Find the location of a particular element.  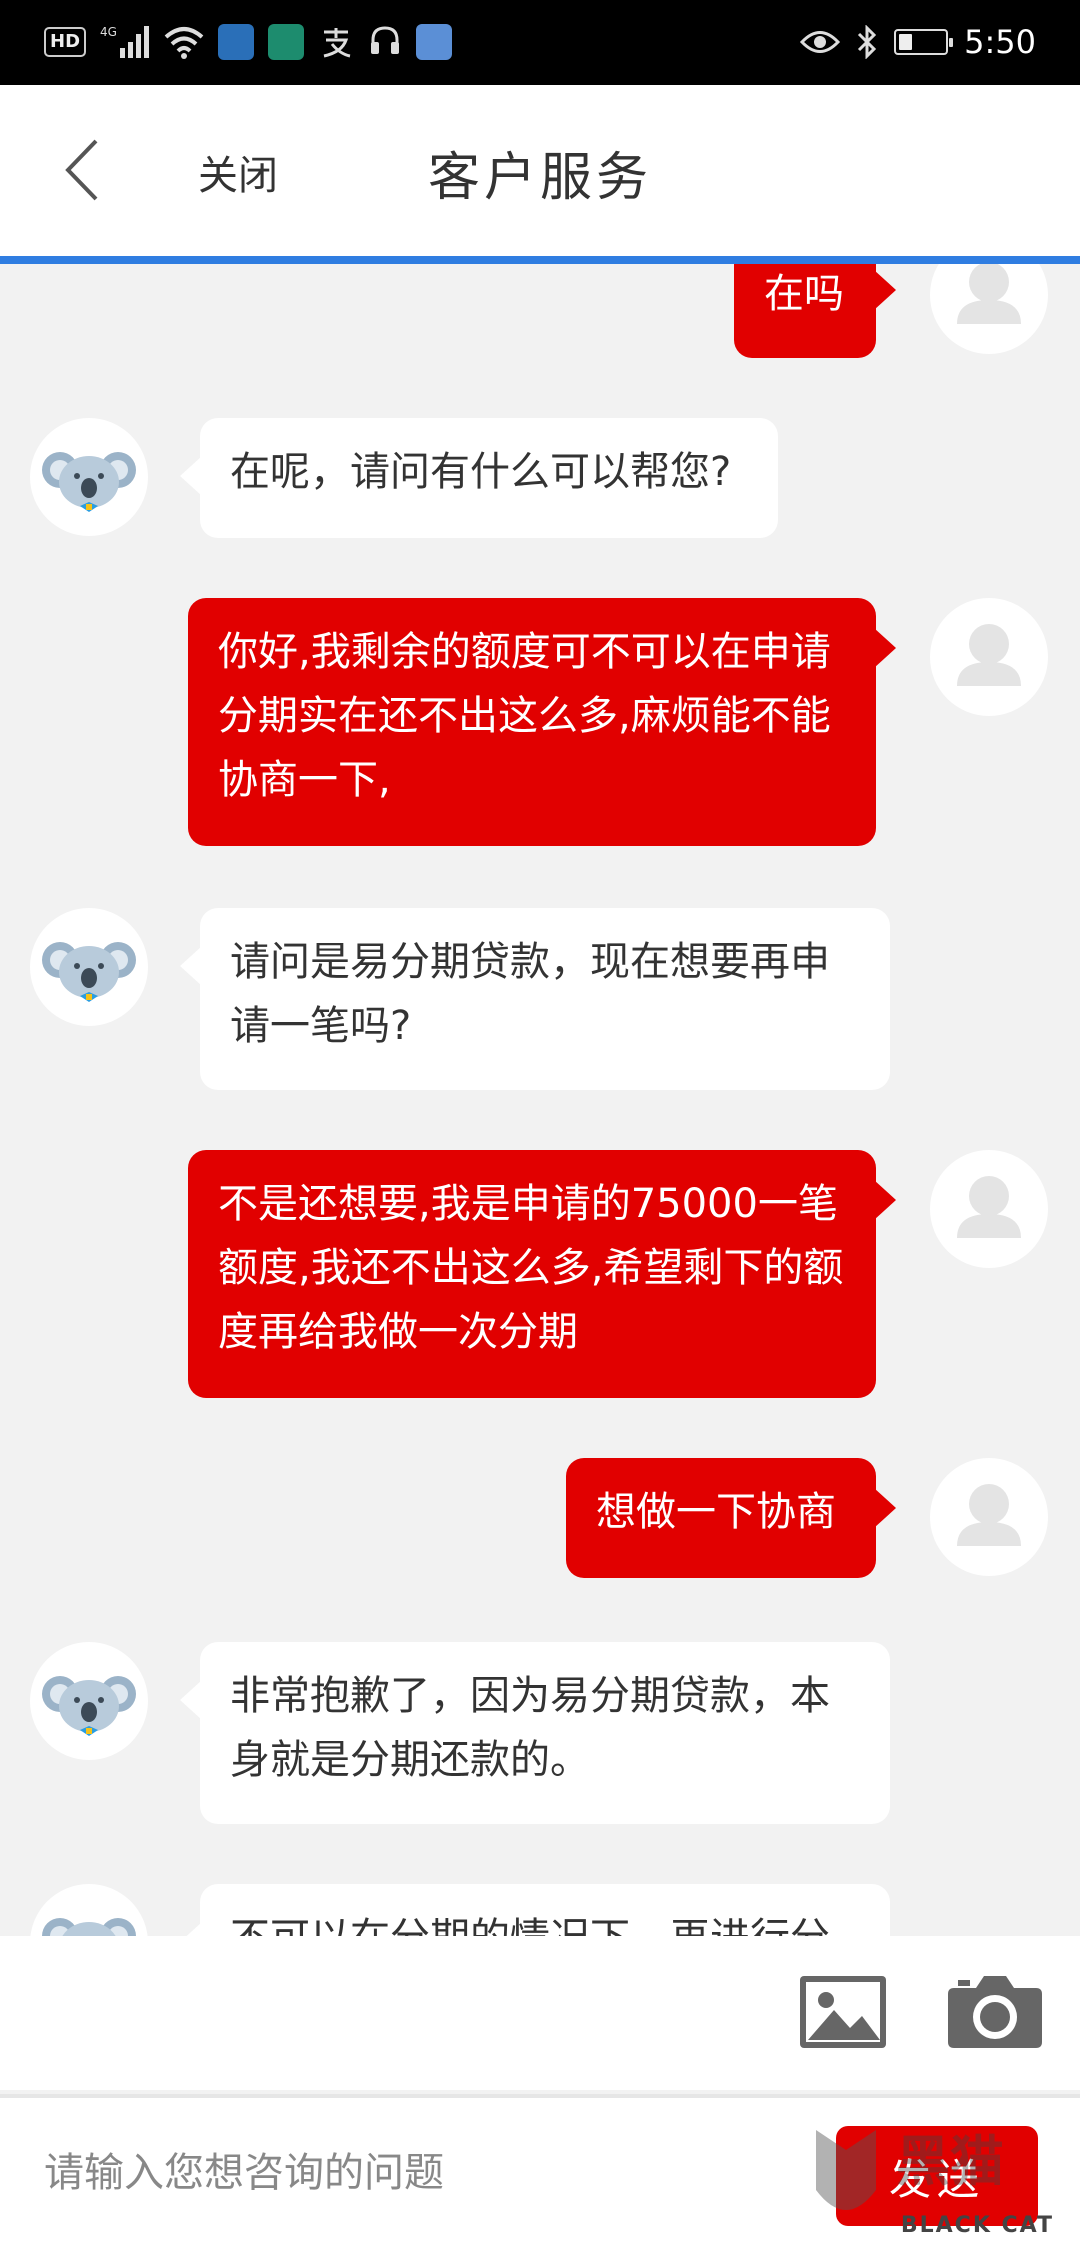

headset-icon is located at coordinates (385, 42).